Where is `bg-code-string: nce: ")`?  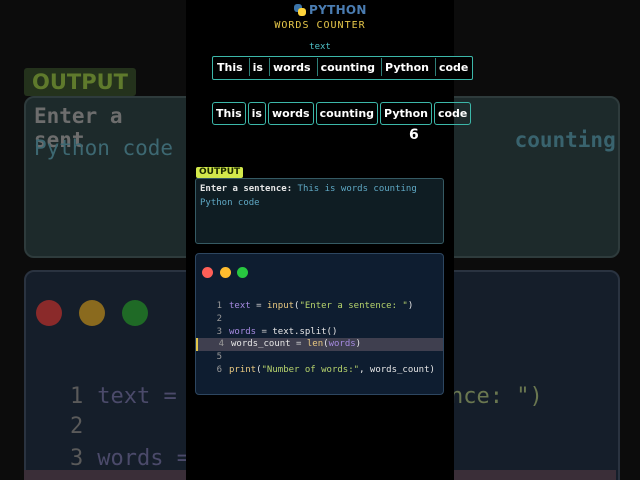 bg-code-string: nce: ") is located at coordinates (496, 396).